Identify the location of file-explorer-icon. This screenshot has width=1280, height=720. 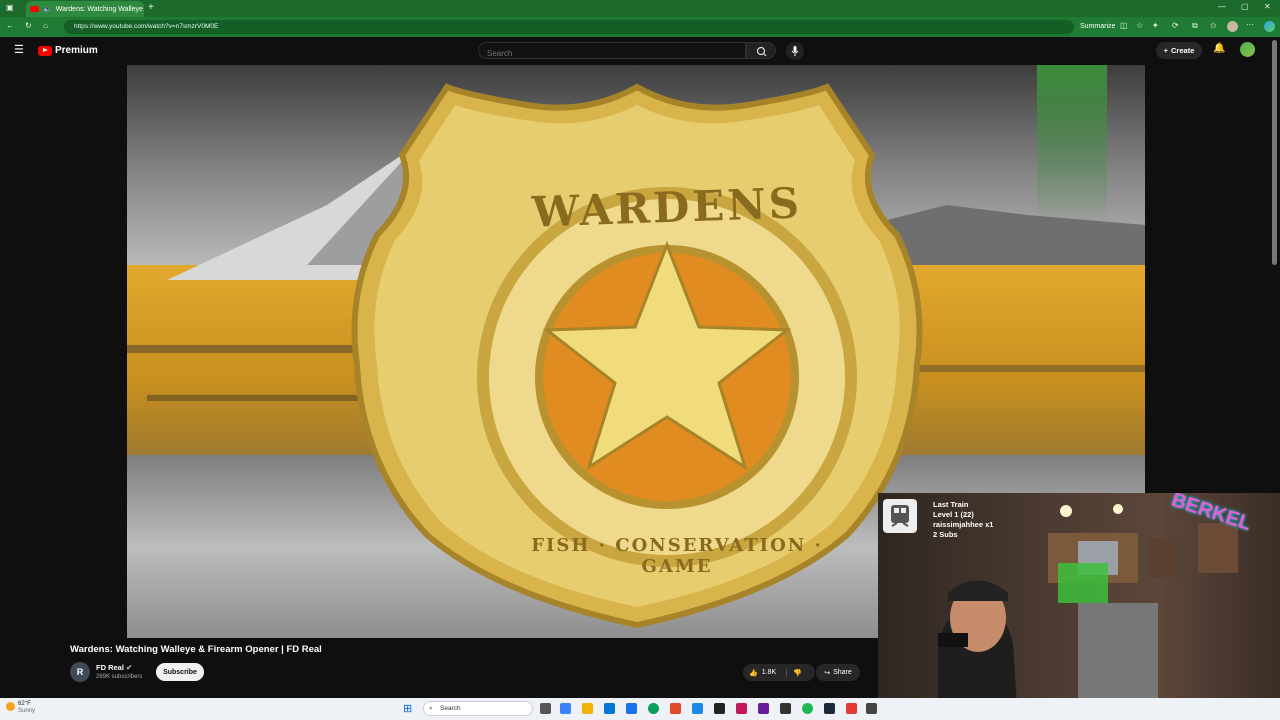
(587, 708).